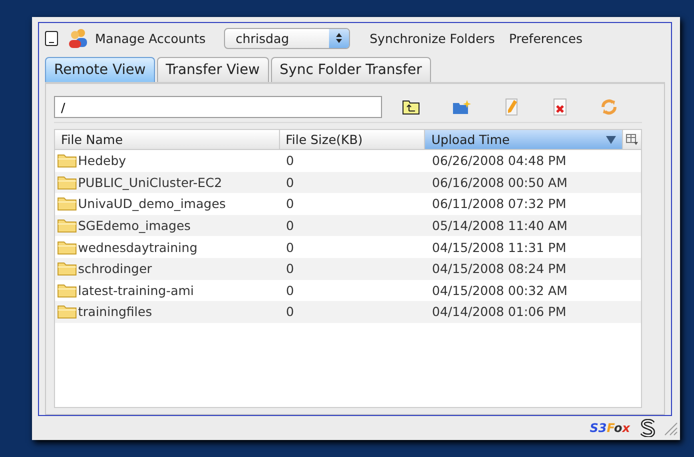 The height and width of the screenshot is (457, 694). I want to click on file-name: schrodinger, so click(115, 268).